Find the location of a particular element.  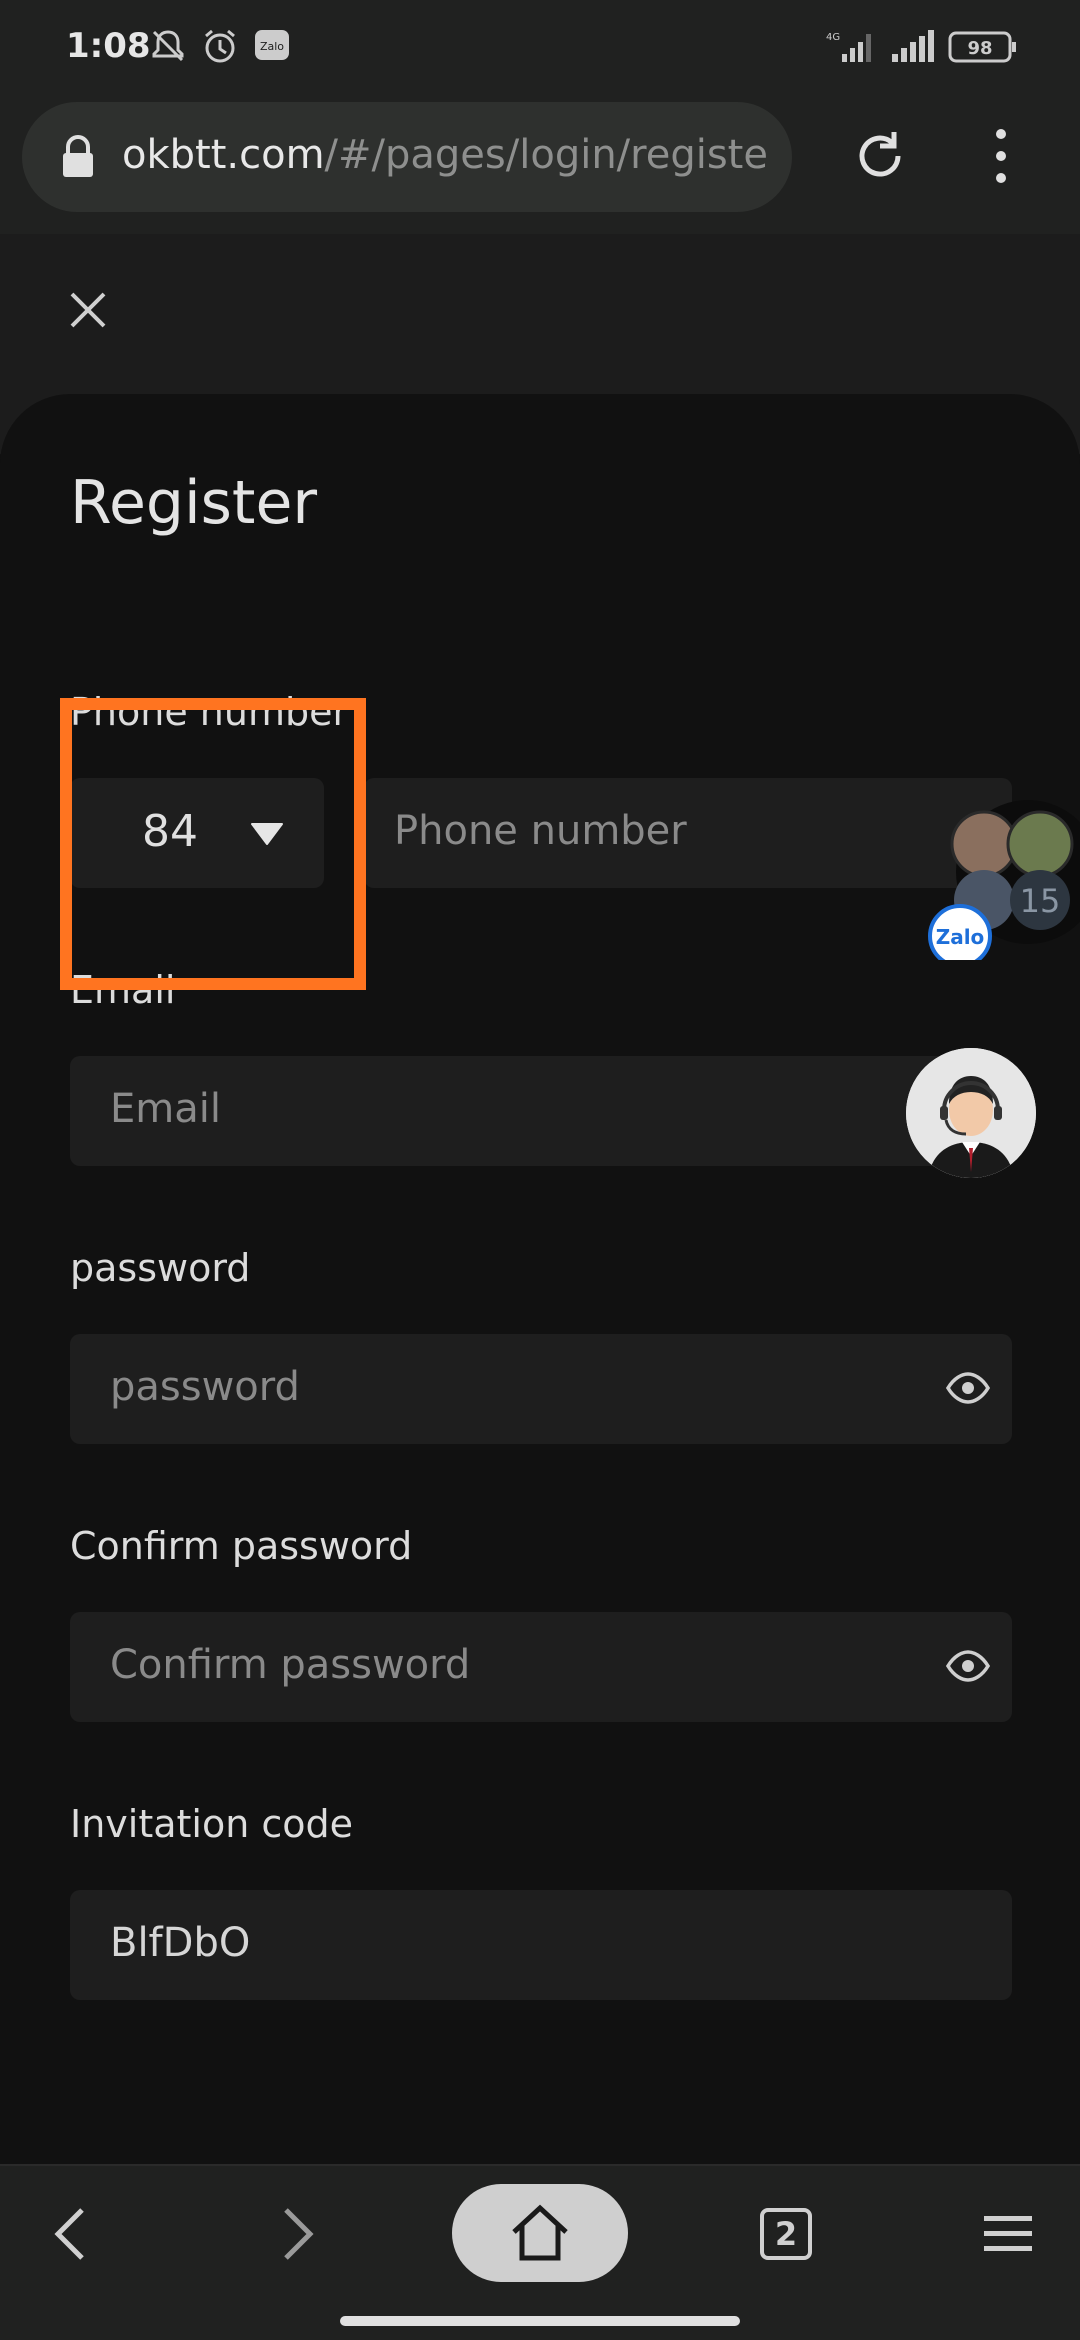

confirm-password-input: Confirm password is located at coordinates (541, 1667).